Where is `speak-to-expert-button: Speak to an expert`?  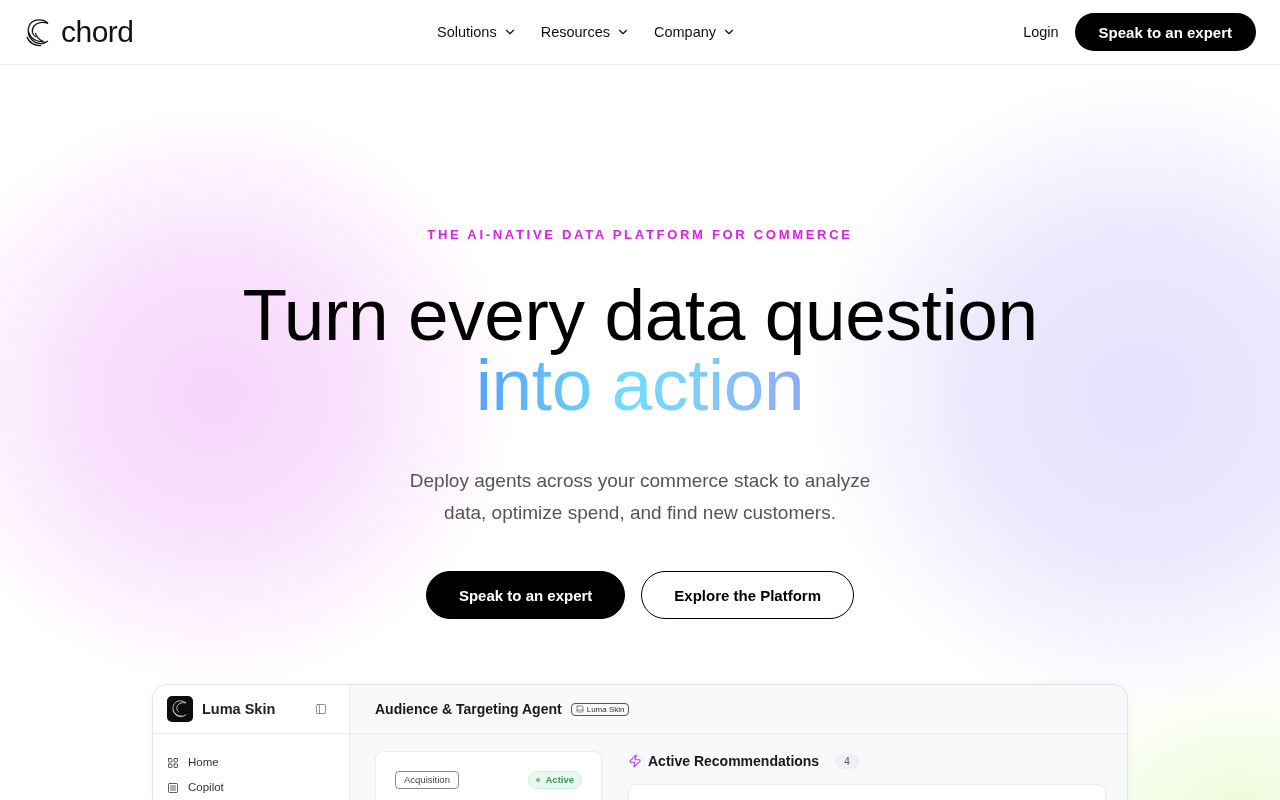 speak-to-expert-button: Speak to an expert is located at coordinates (1165, 32).